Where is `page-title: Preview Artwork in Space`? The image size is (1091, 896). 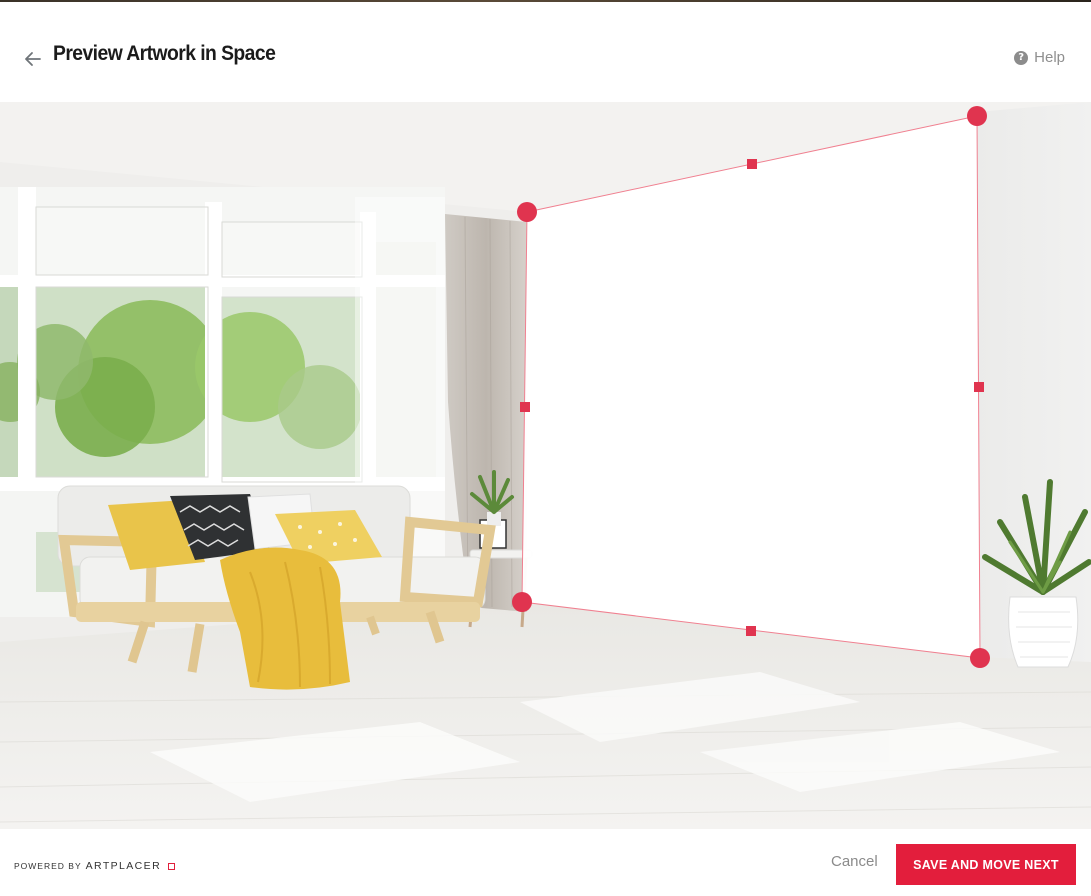 page-title: Preview Artwork in Space is located at coordinates (164, 53).